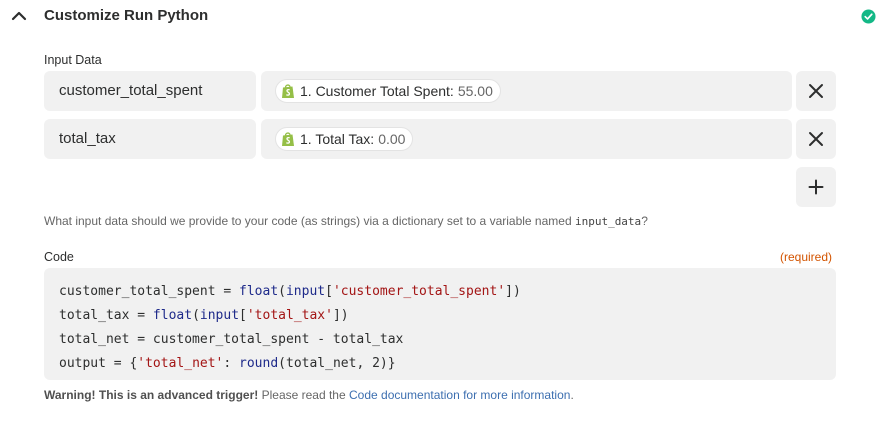 The height and width of the screenshot is (431, 885). Describe the element at coordinates (180, 363) in the screenshot. I see `code-string: 'total_net'` at that location.